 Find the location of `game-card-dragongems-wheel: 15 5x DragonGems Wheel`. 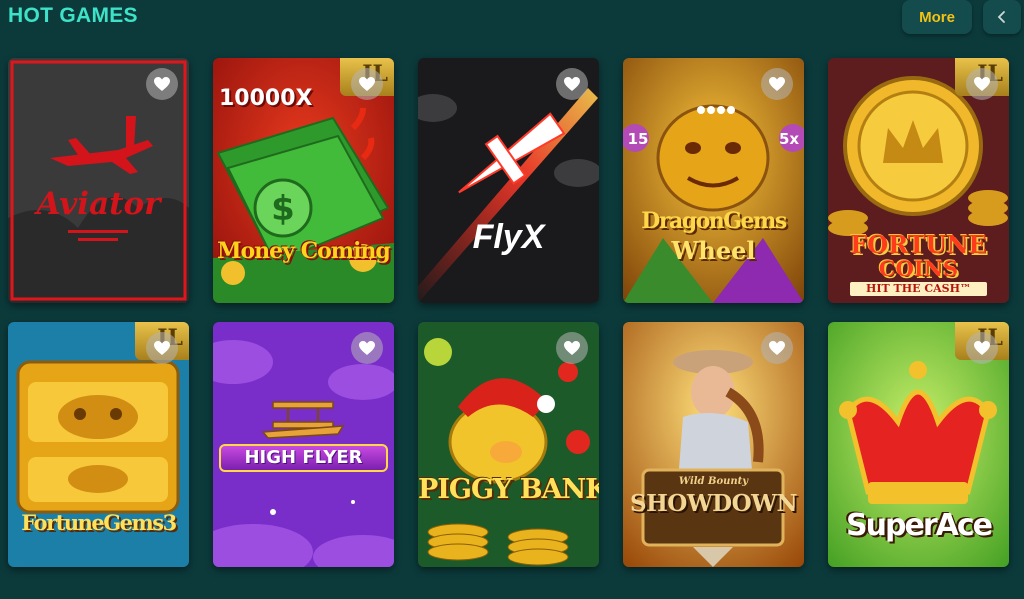

game-card-dragongems-wheel: 15 5x DragonGems Wheel is located at coordinates (713, 180).